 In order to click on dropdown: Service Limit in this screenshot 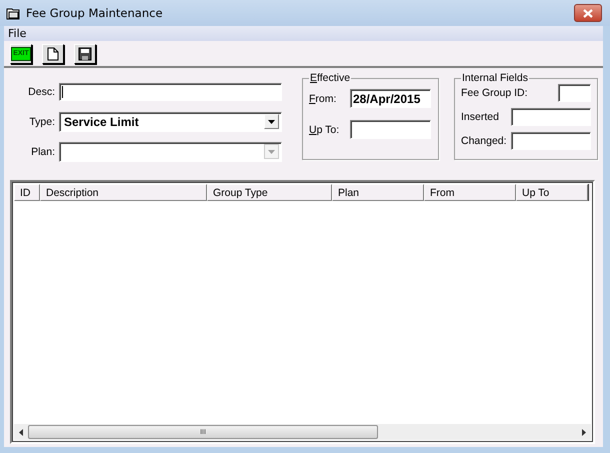, I will do `click(170, 122)`.